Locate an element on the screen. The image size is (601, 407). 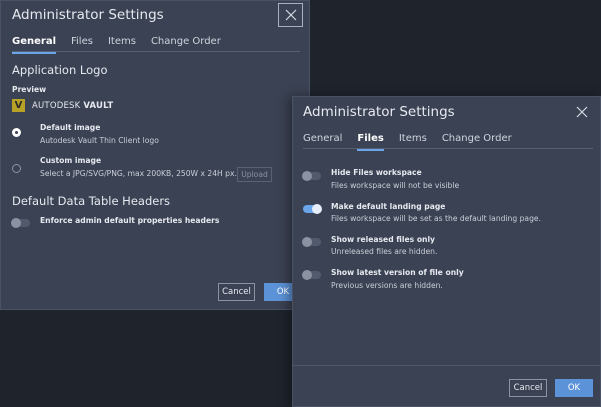
released-files-only-toggle is located at coordinates (311, 242).